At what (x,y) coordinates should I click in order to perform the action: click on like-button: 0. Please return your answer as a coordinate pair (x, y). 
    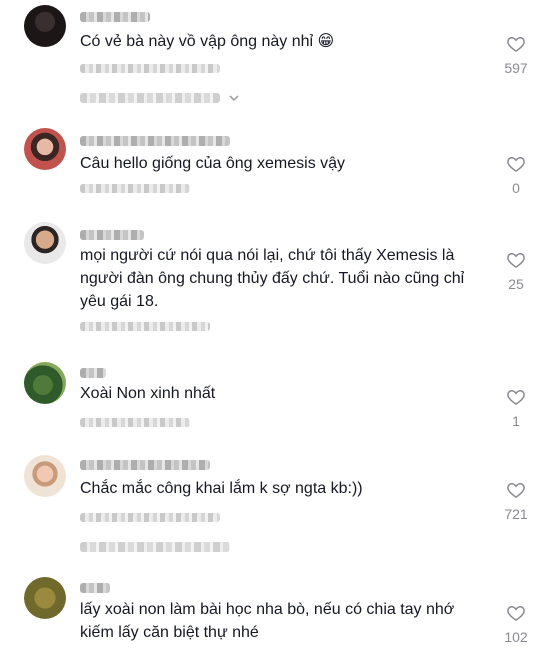
    Looking at the image, I should click on (516, 175).